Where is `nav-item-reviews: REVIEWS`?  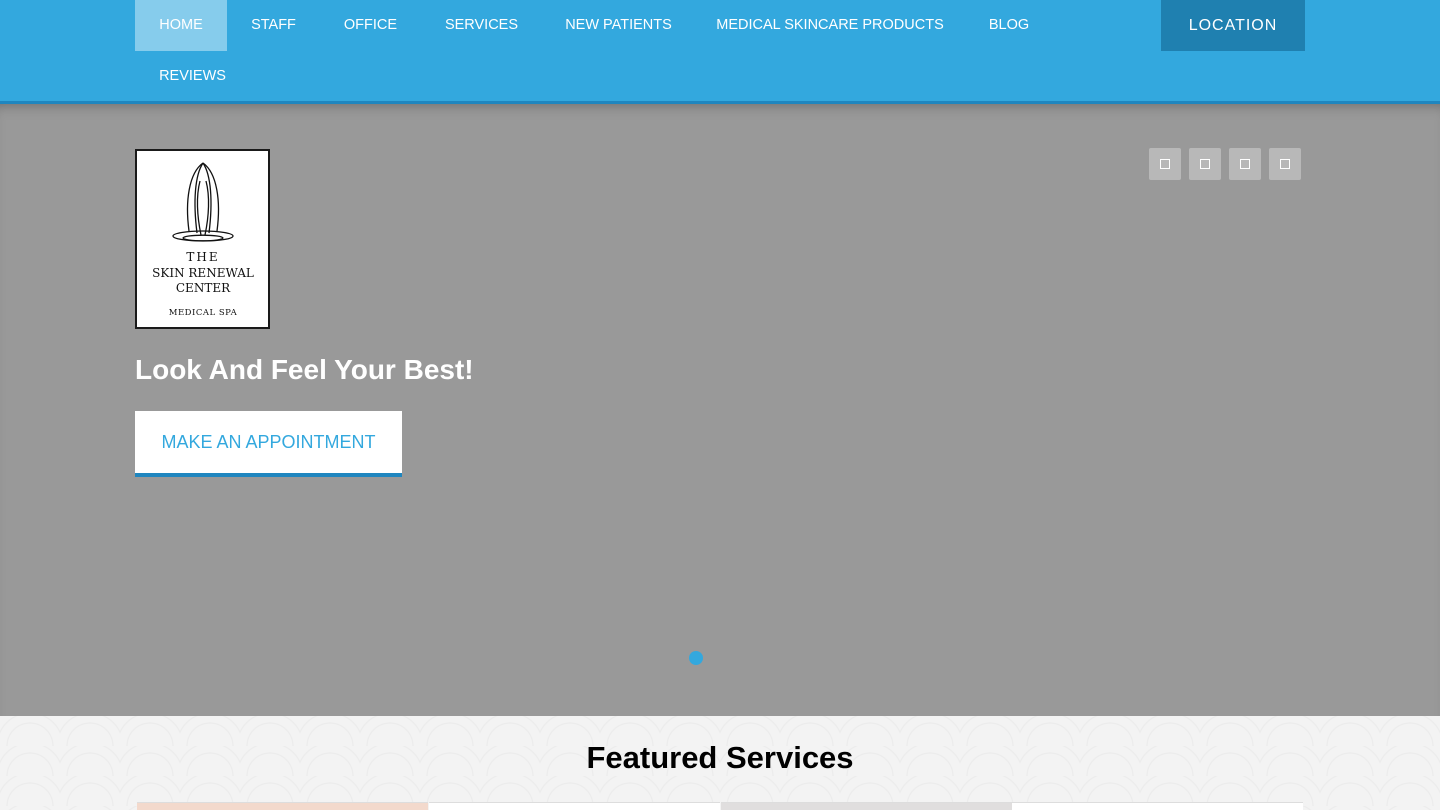
nav-item-reviews: REVIEWS is located at coordinates (192, 76).